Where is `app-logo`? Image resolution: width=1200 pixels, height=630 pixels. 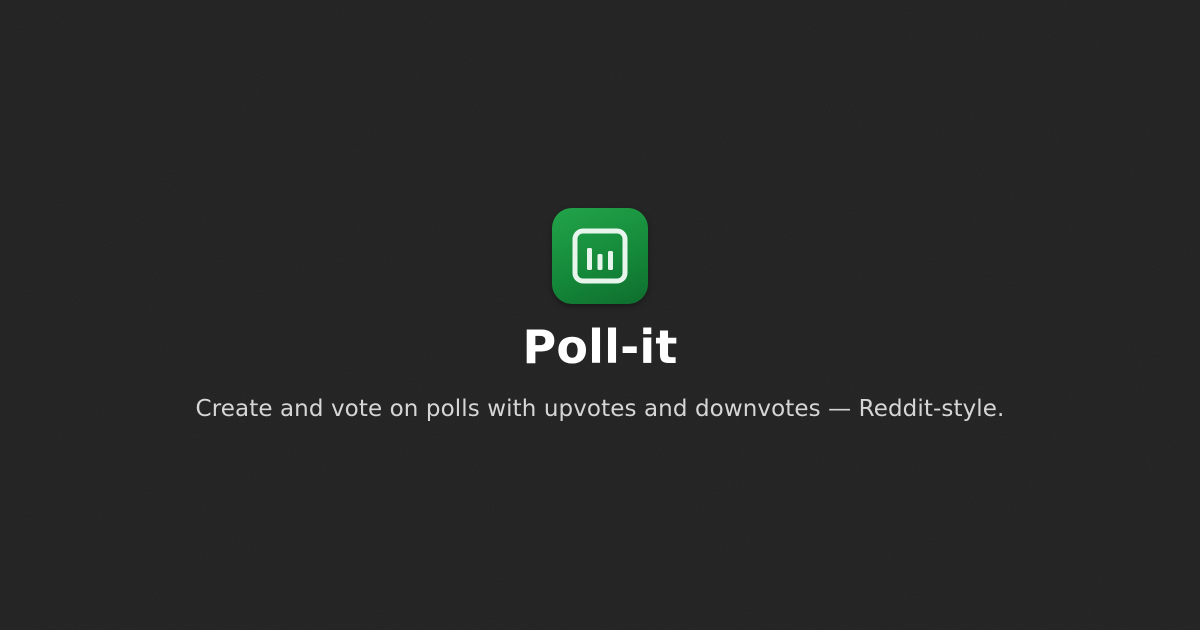 app-logo is located at coordinates (600, 256).